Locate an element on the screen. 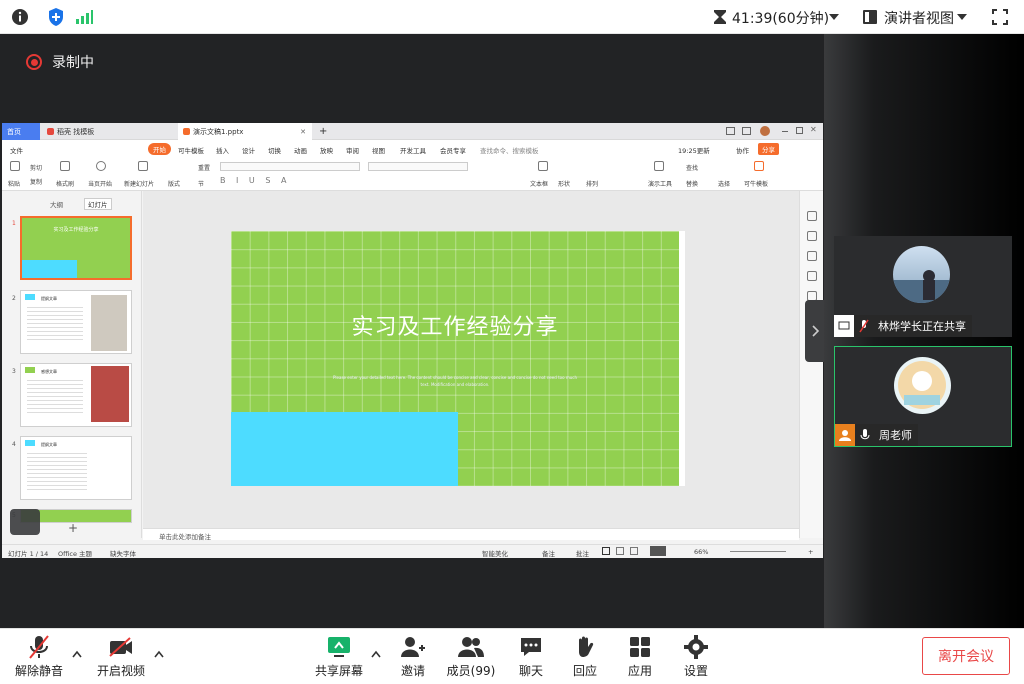 The image size is (1024, 684). menu-slideshow: 放映 is located at coordinates (326, 150).